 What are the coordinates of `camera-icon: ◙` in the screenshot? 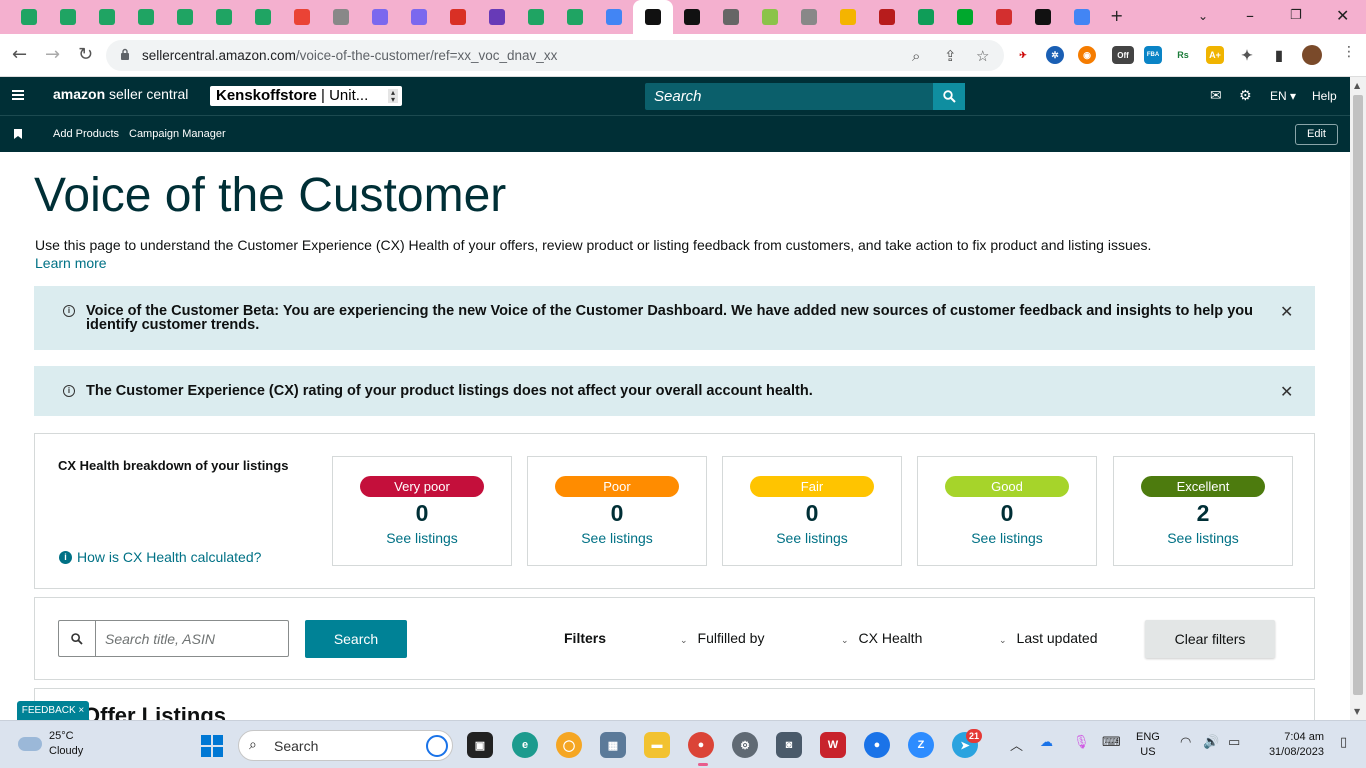 It's located at (789, 745).